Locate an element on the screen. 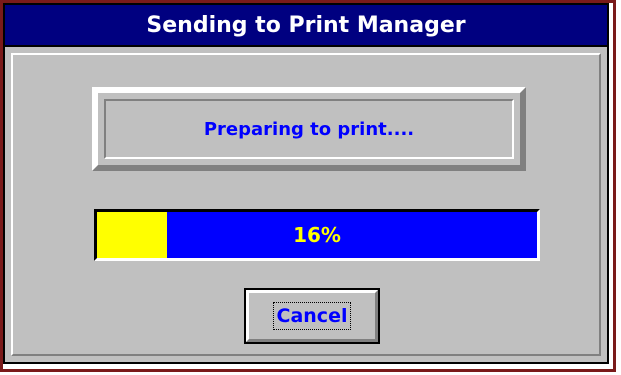  progress-bar: 16% is located at coordinates (317, 235).